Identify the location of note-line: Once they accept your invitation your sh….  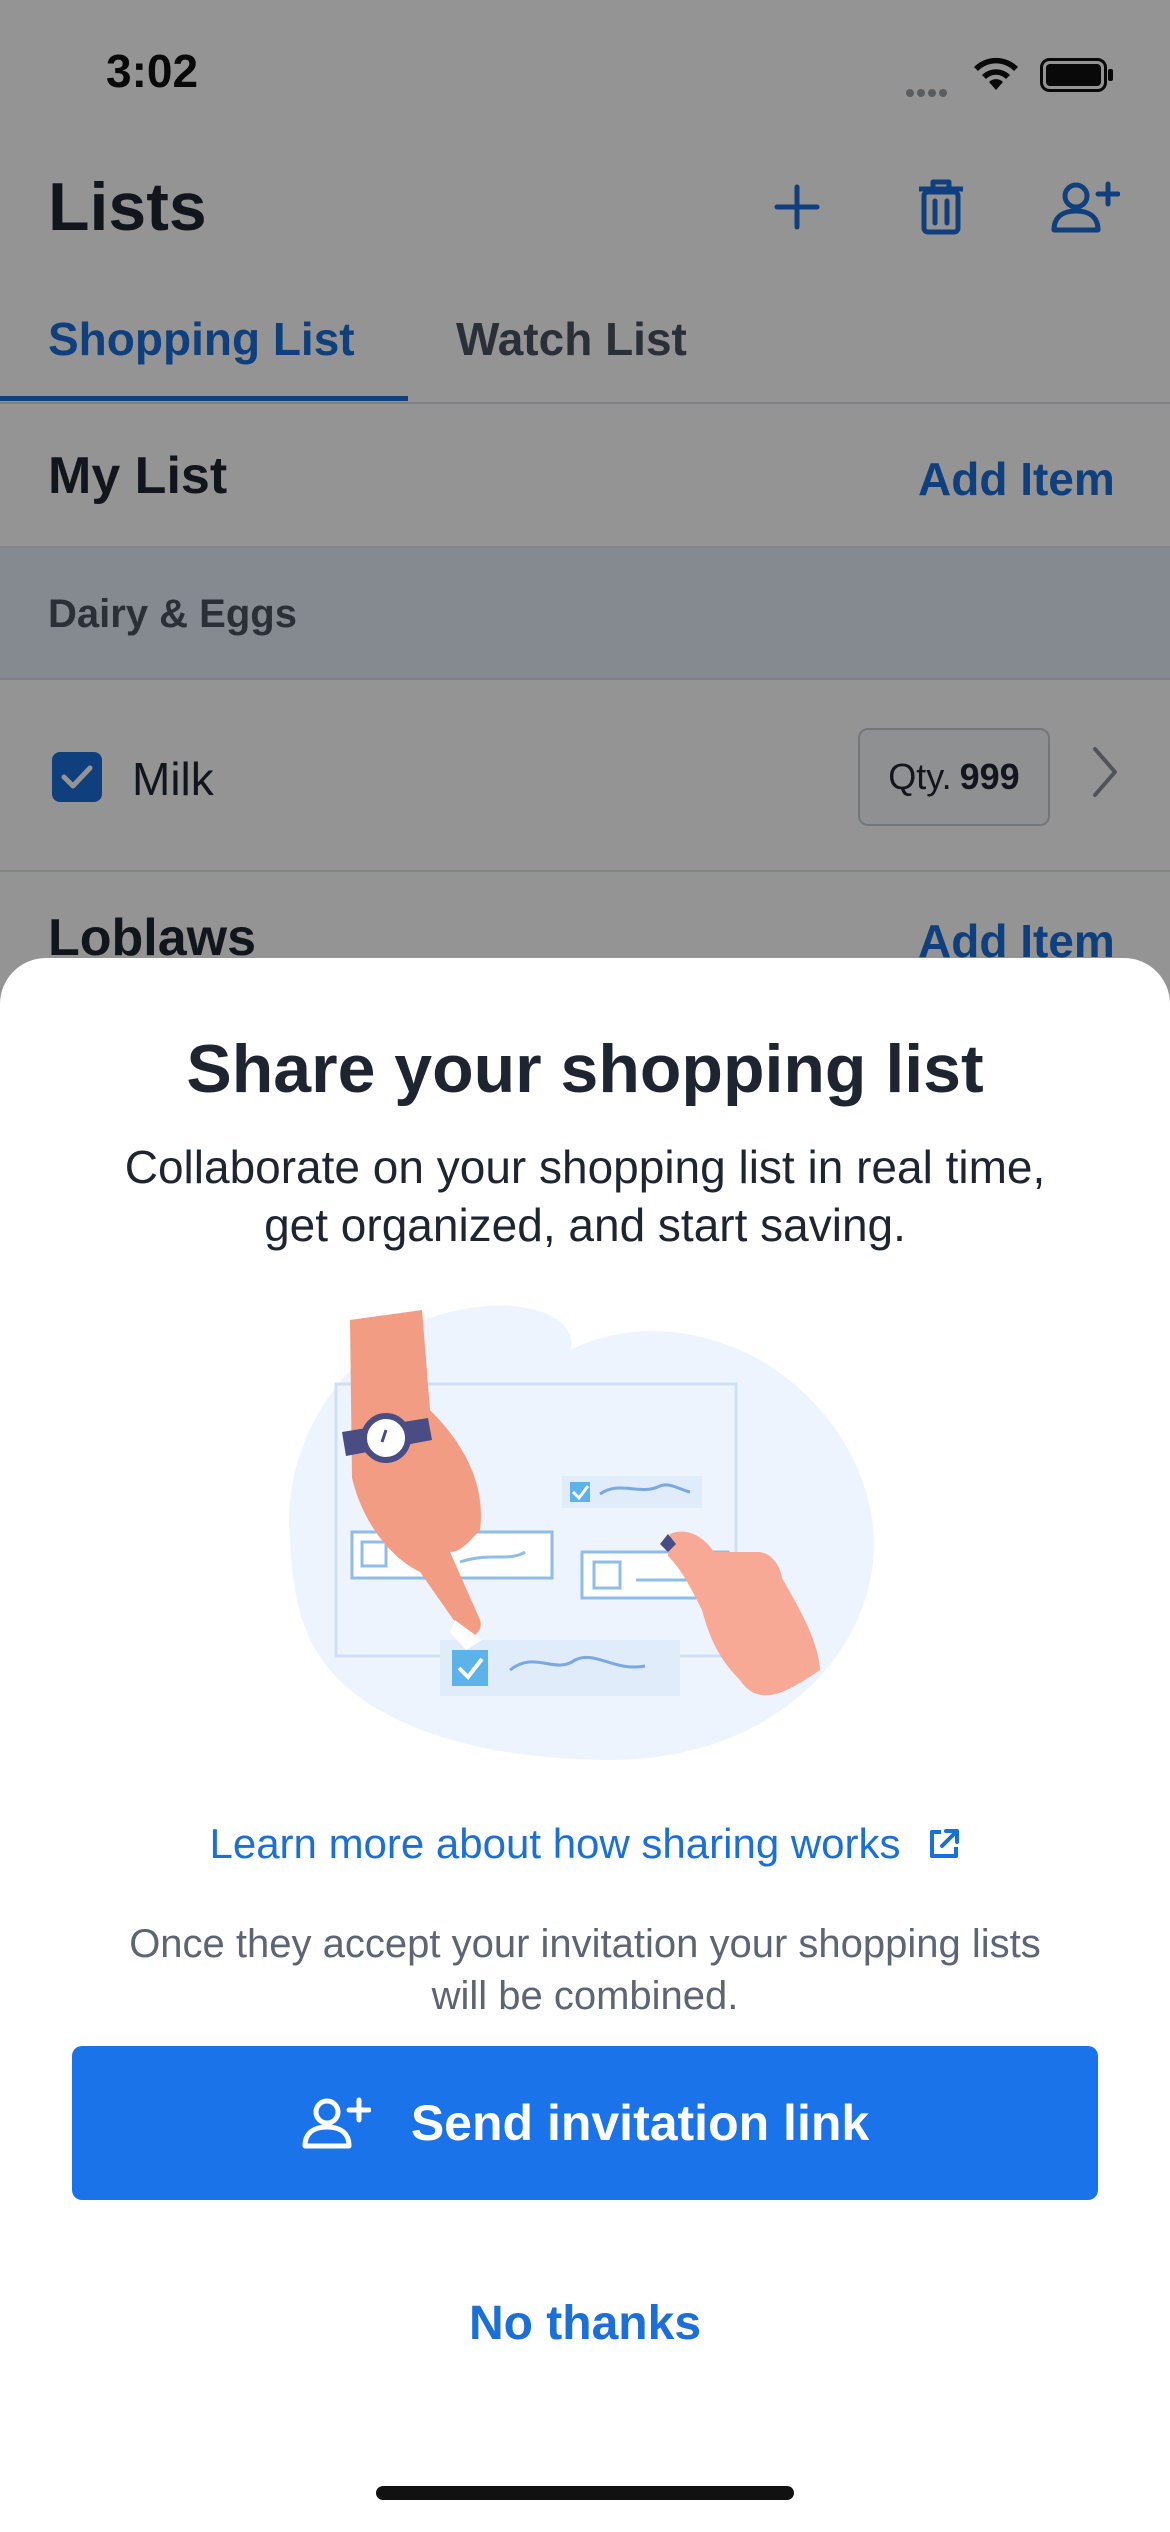
(585, 1944).